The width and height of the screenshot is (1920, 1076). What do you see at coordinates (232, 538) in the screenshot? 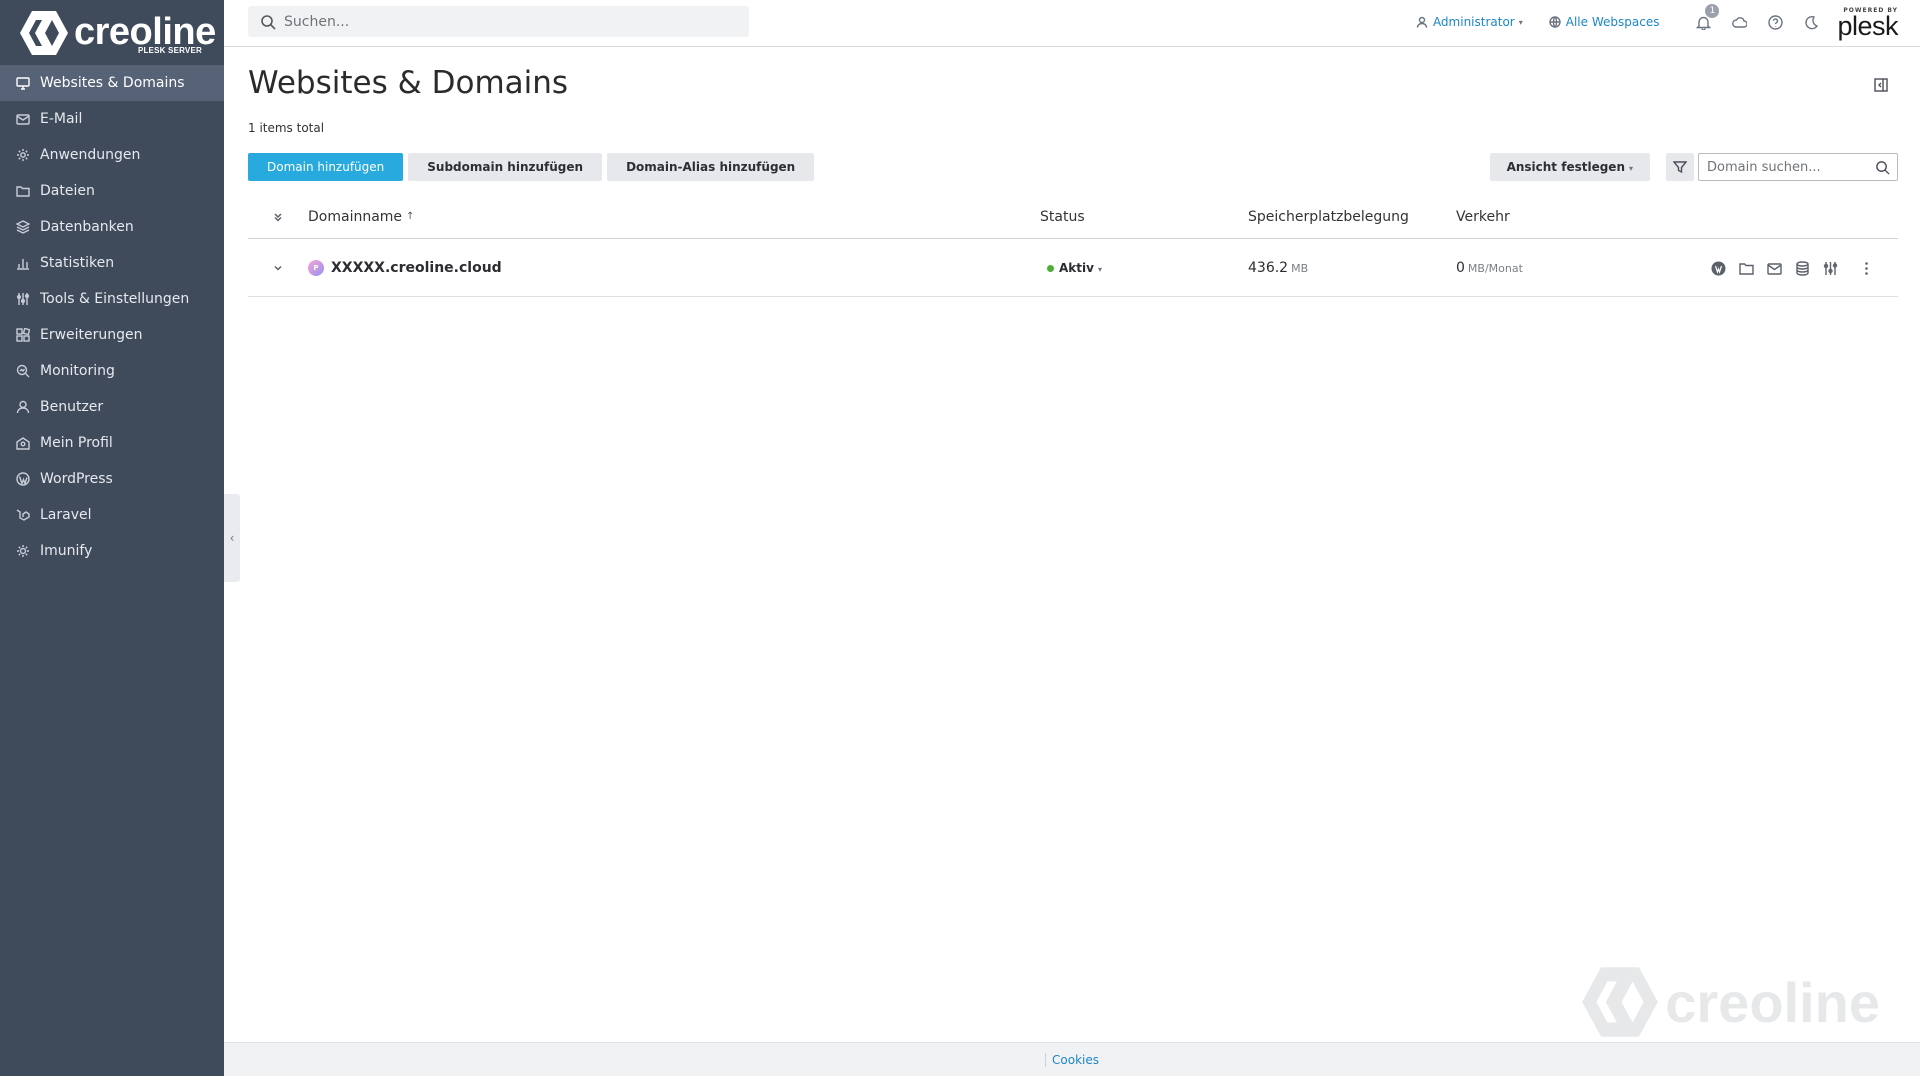
I see `sidebar-collapse-button: ‹` at bounding box center [232, 538].